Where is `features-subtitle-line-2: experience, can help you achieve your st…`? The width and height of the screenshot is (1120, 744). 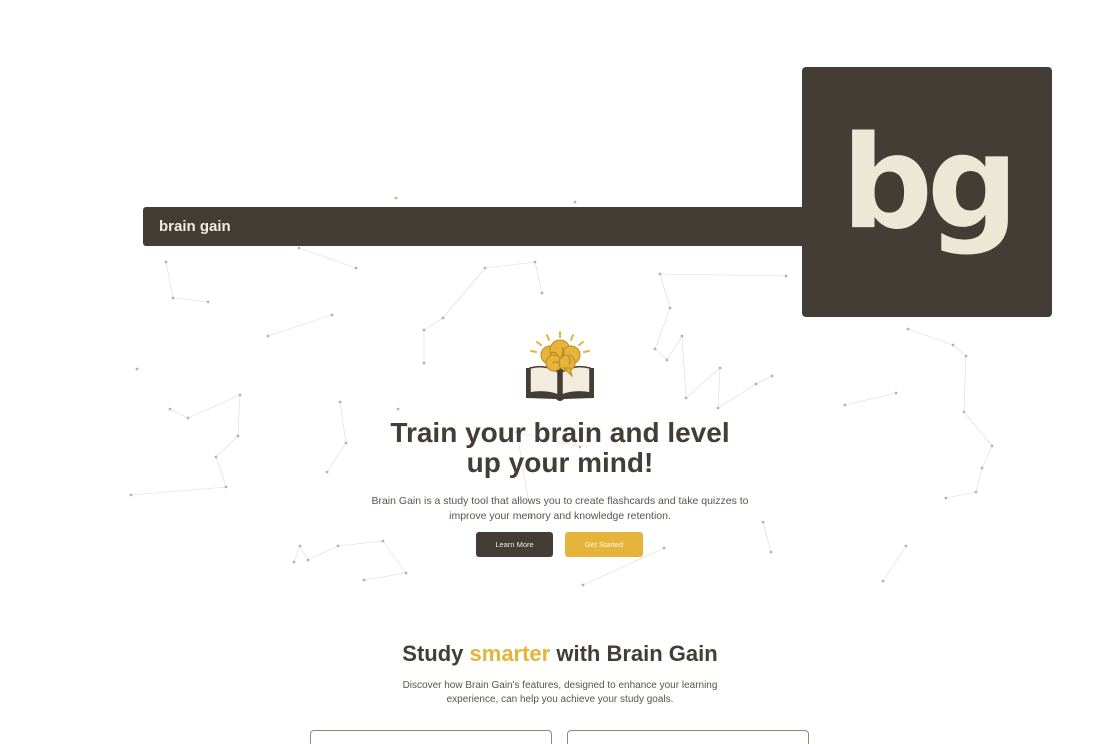
features-subtitle-line-2: experience, can help you achieve your st… is located at coordinates (560, 699).